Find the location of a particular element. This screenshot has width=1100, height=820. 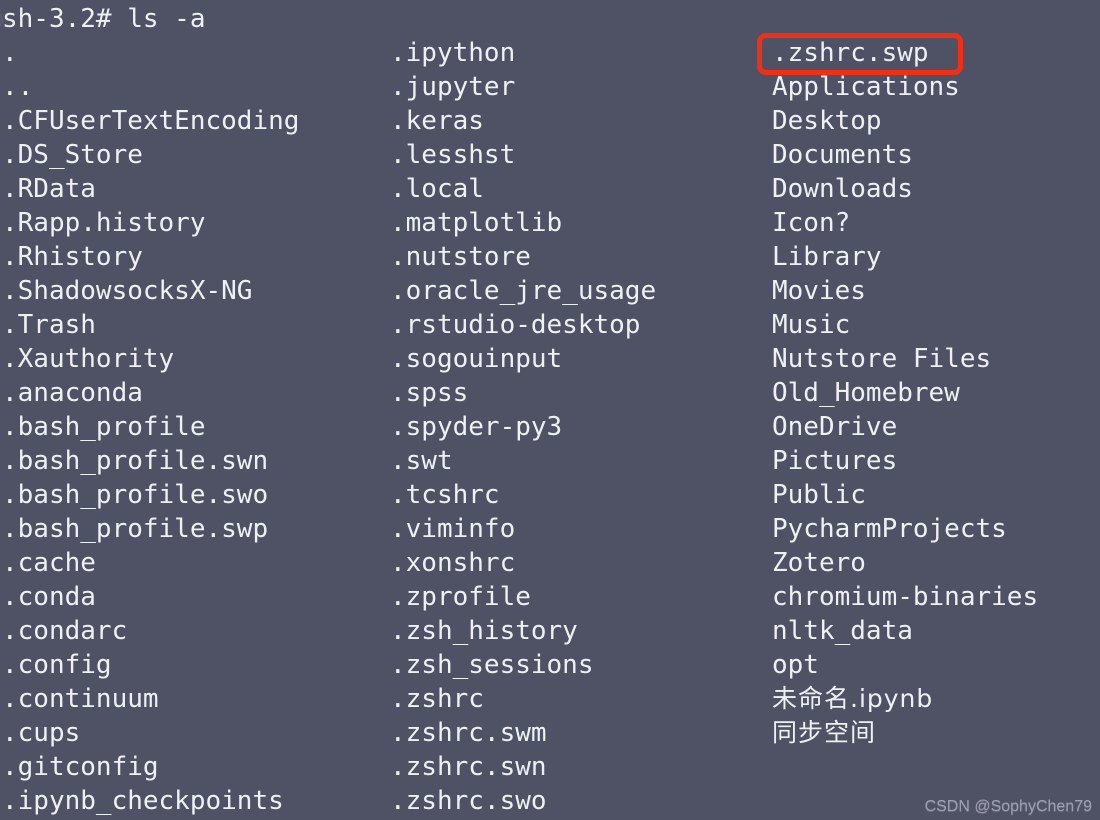

file-entry: Downloads is located at coordinates (842, 189).